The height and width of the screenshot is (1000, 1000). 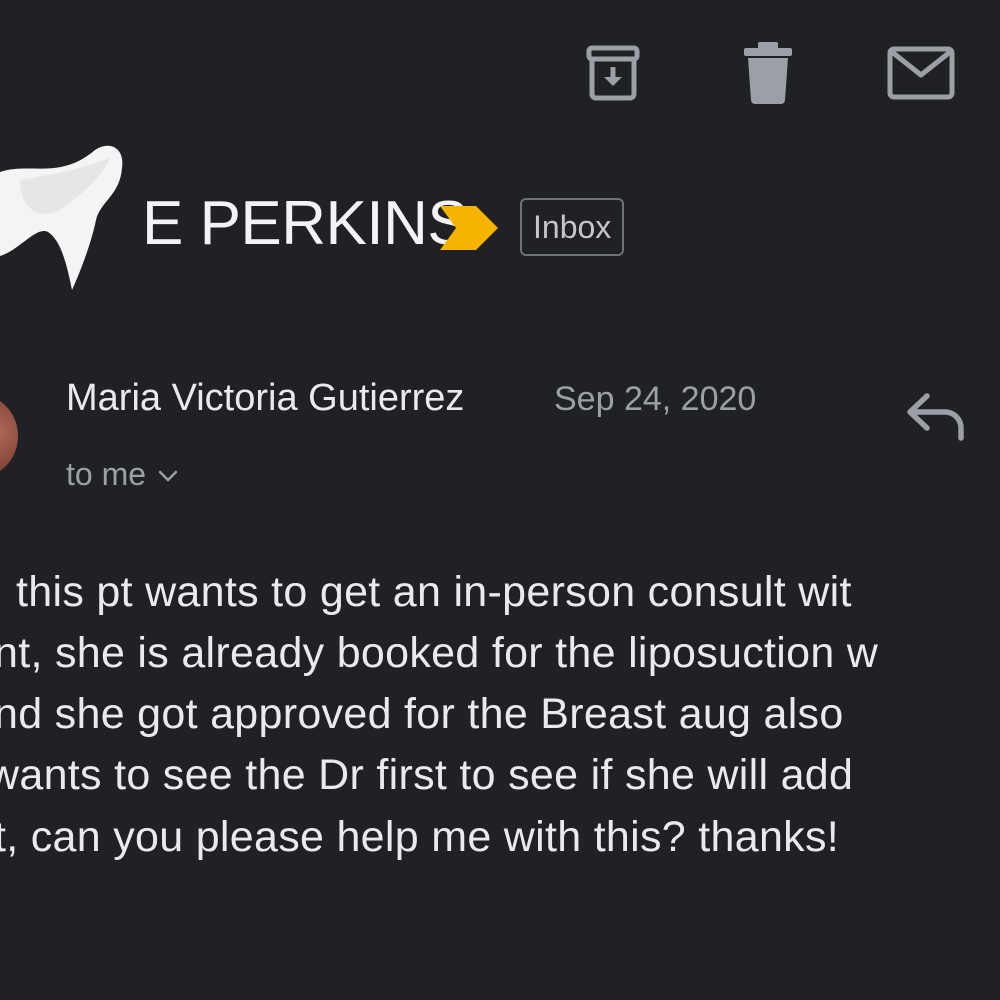 I want to click on email-subject: E PERKINS, so click(x=305, y=223).